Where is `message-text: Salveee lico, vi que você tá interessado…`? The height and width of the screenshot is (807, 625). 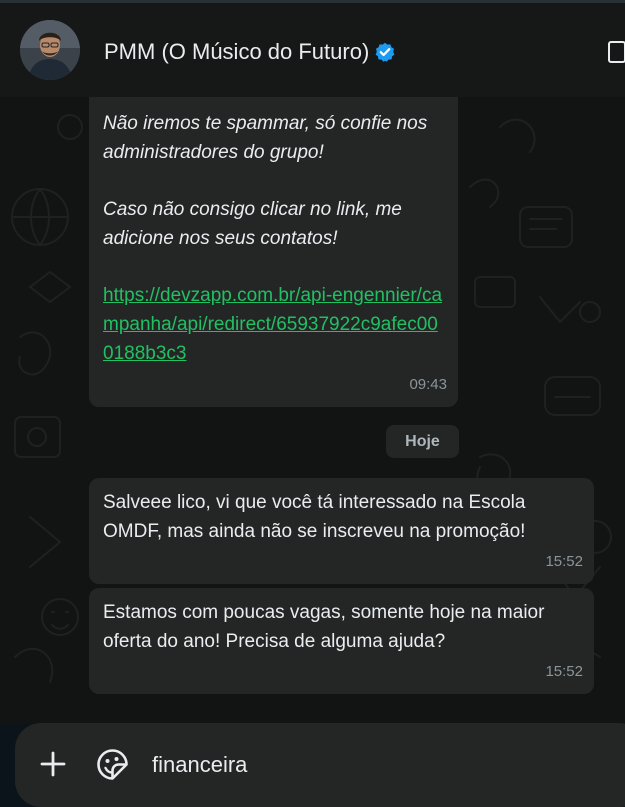 message-text: Salveee lico, vi que você tá interessado… is located at coordinates (314, 517).